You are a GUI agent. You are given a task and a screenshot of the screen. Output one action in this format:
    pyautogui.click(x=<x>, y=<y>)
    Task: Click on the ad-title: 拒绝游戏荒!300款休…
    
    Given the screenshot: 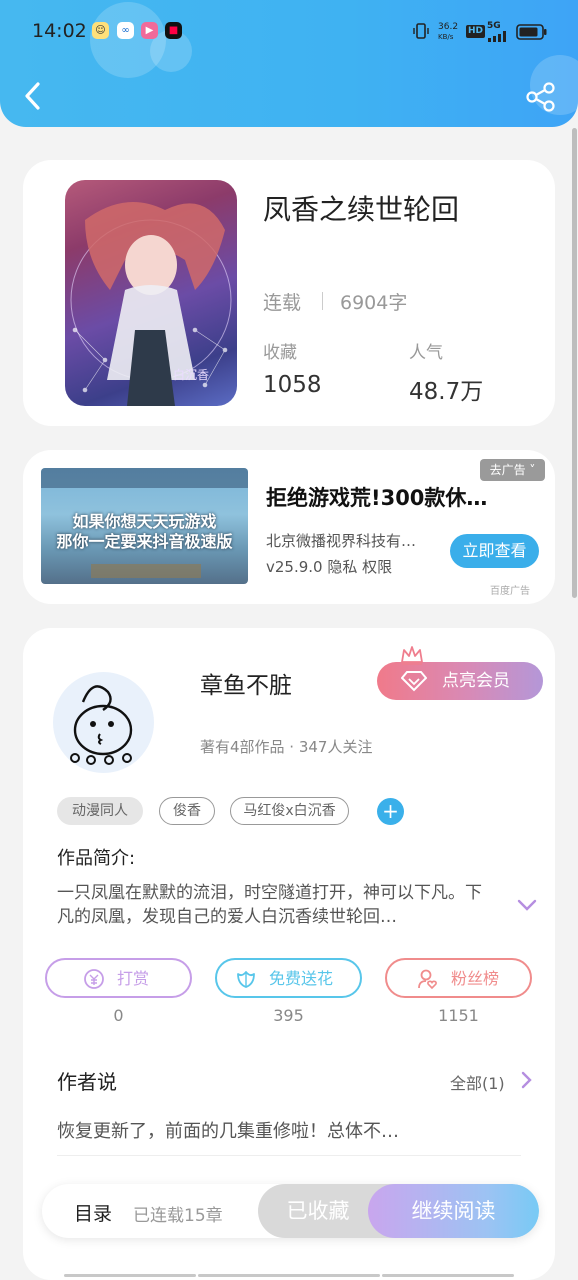 What is the action you would take?
    pyautogui.click(x=377, y=498)
    